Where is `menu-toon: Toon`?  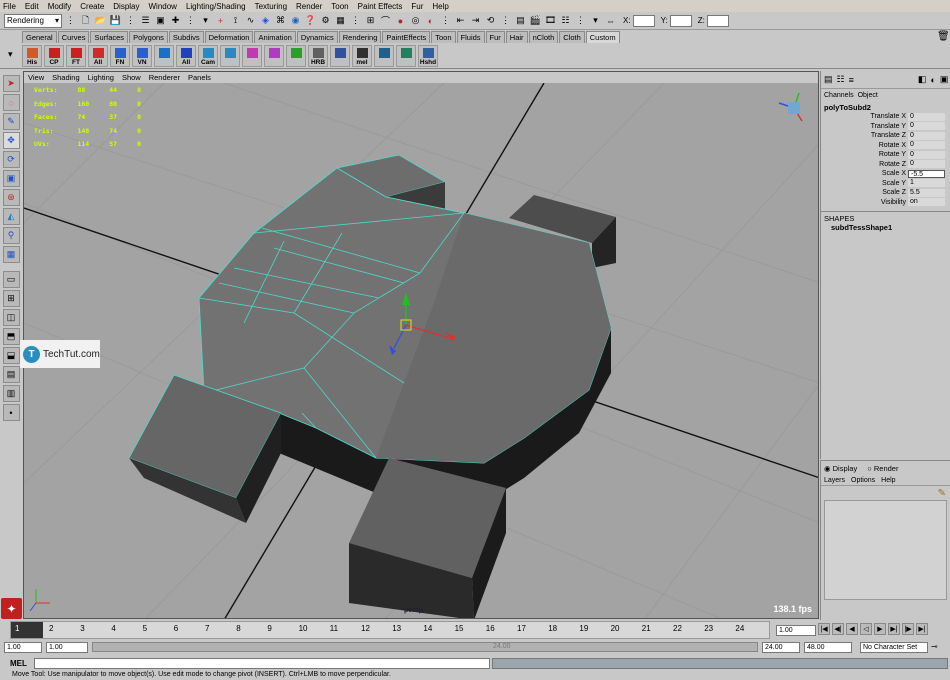
menu-toon: Toon is located at coordinates (339, 6).